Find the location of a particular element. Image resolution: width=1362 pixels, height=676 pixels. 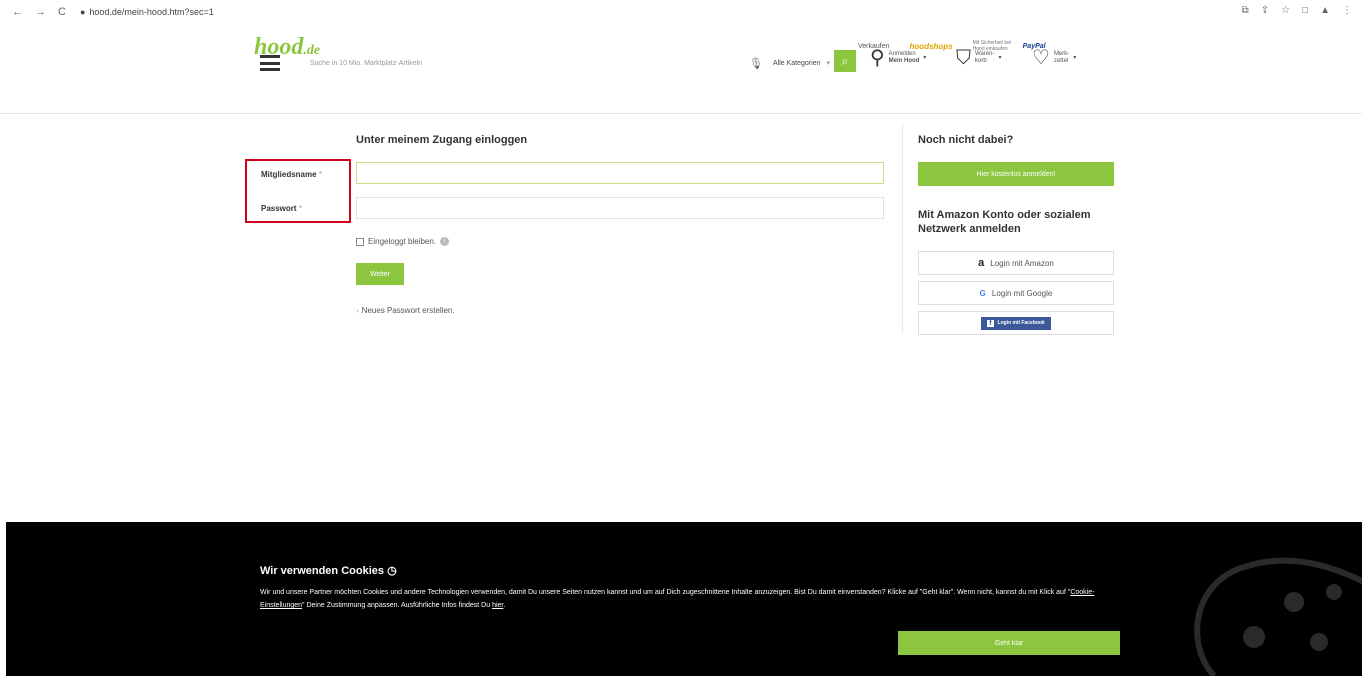

search-button: ⌕ is located at coordinates (845, 61).